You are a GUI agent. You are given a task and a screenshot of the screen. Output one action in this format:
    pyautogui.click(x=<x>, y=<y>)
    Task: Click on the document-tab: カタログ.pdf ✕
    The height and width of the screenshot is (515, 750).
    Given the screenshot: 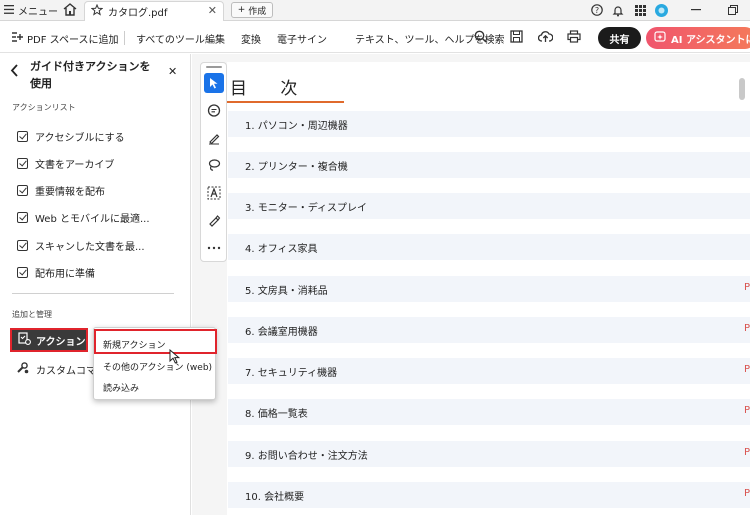 What is the action you would take?
    pyautogui.click(x=154, y=11)
    